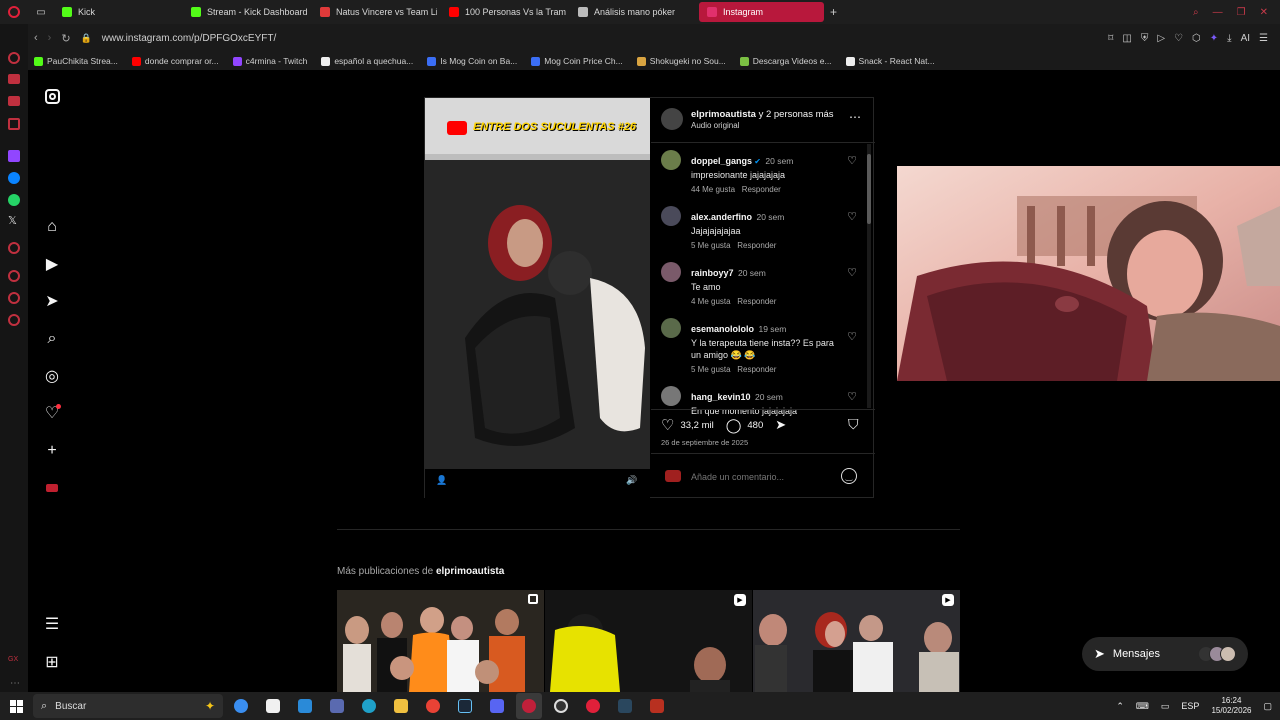 This screenshot has height=720, width=1280. I want to click on copilot-icon, so click(241, 706).